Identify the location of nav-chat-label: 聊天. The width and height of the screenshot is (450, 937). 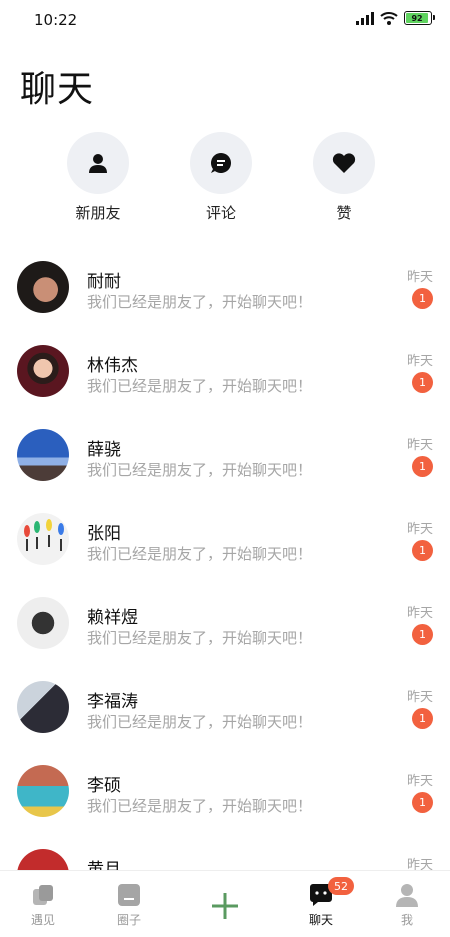
(320, 920).